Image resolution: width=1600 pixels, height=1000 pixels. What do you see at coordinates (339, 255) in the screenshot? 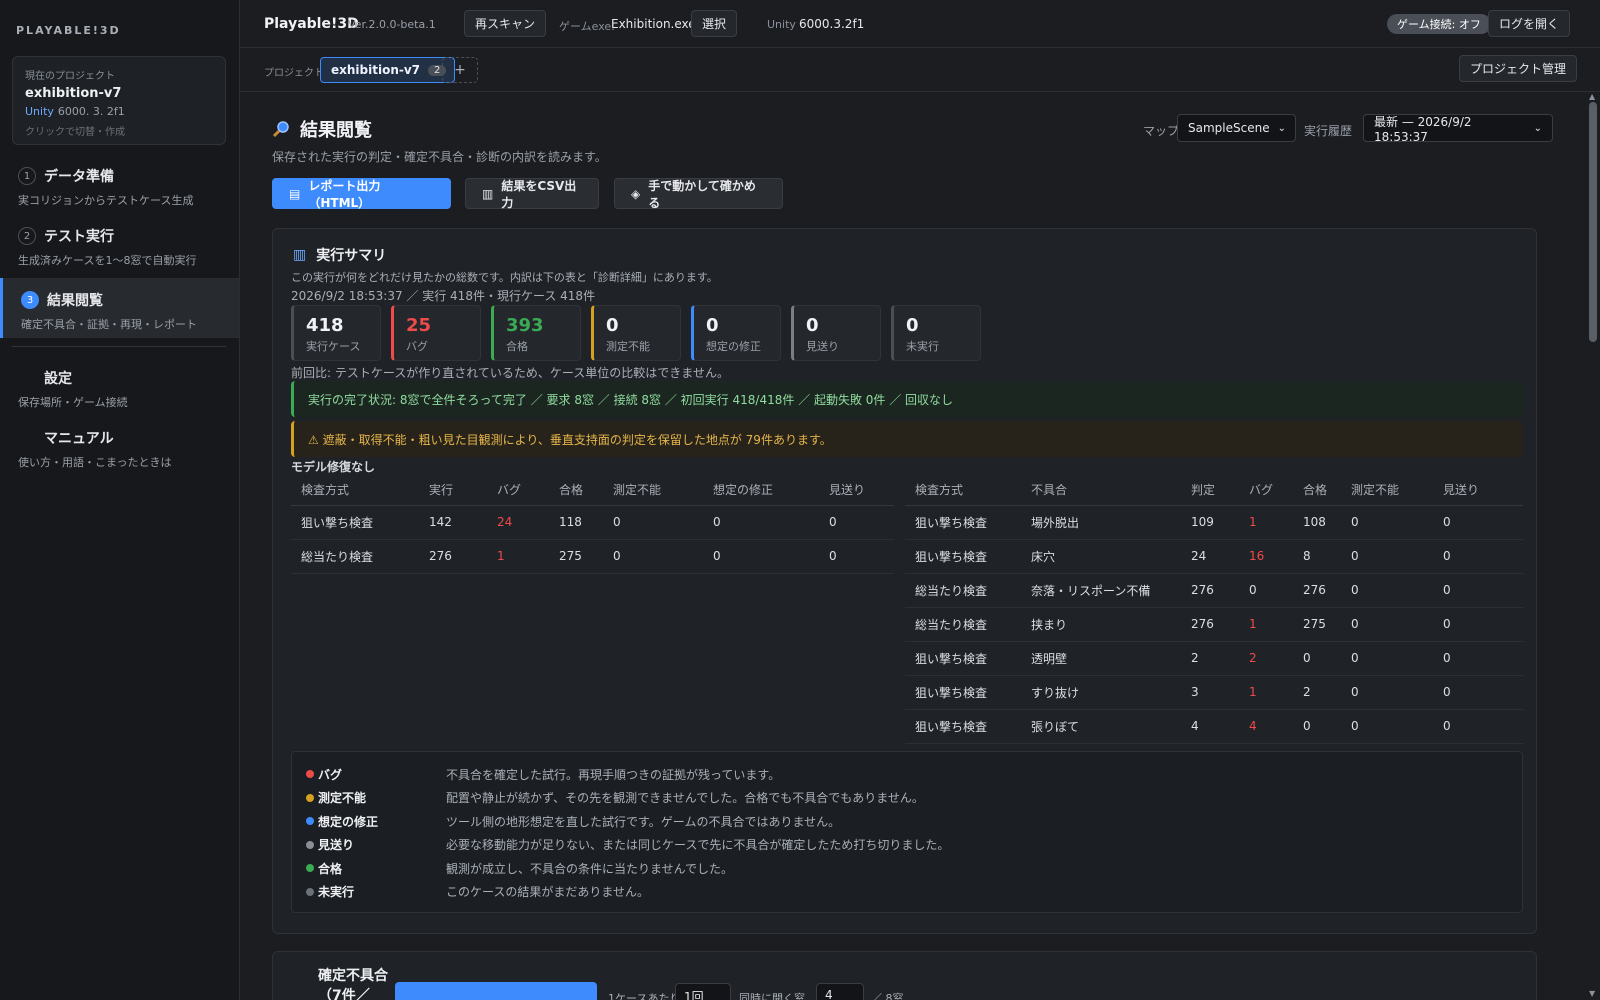
I see `summary-title: ▥ 実行サマリ` at bounding box center [339, 255].